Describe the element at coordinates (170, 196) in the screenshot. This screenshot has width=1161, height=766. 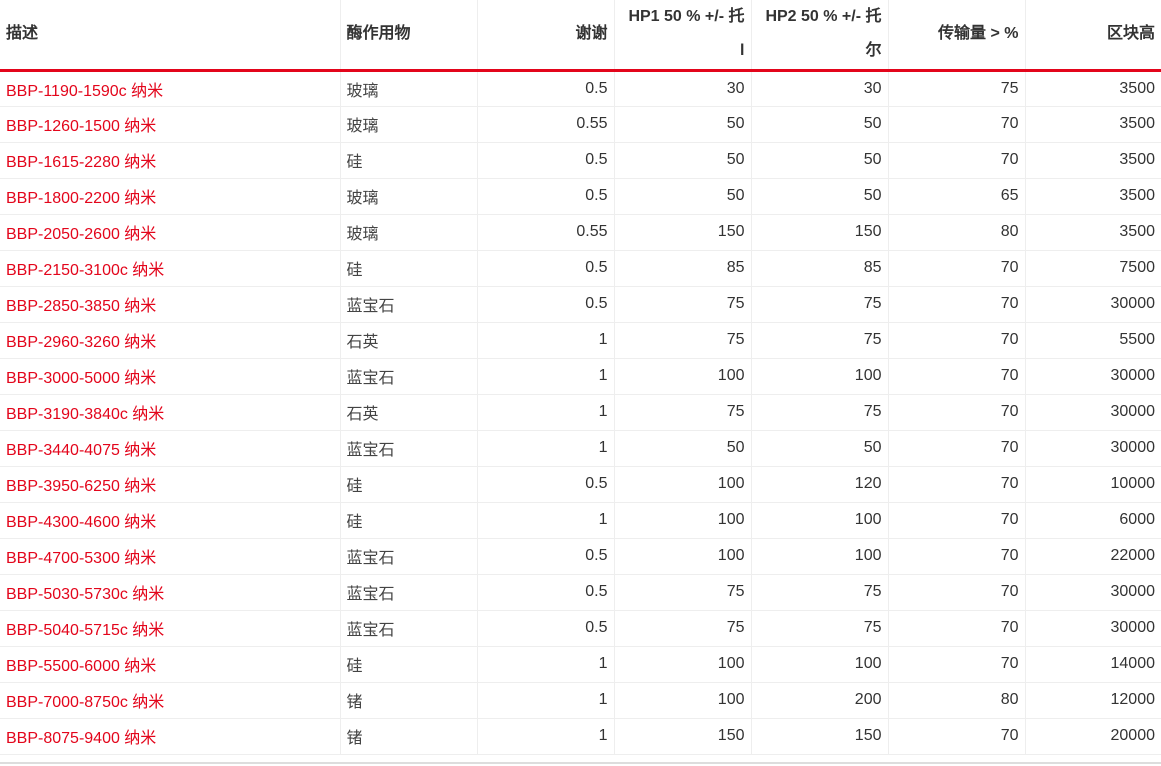
I see `description-cell: BBP-1800-2200 纳米` at that location.